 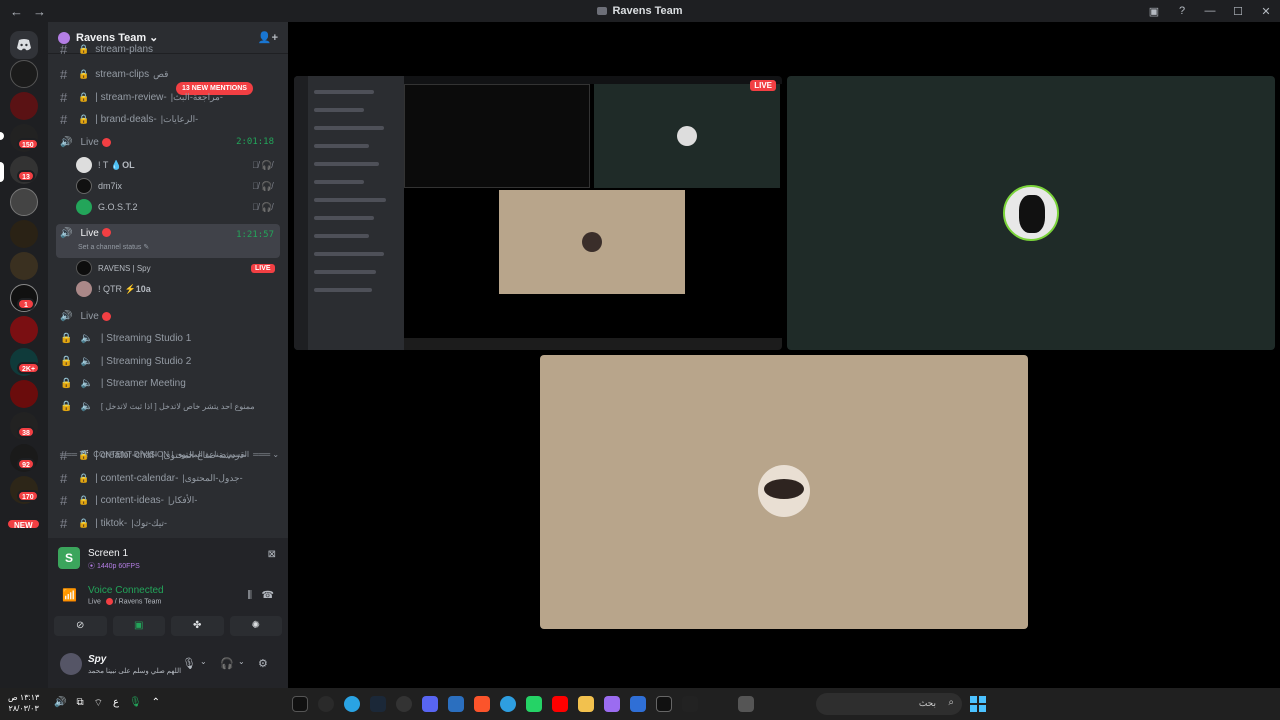 I want to click on channel-item: # 🔒 | stream-review- |مراجعة-البث-, so click(x=168, y=97).